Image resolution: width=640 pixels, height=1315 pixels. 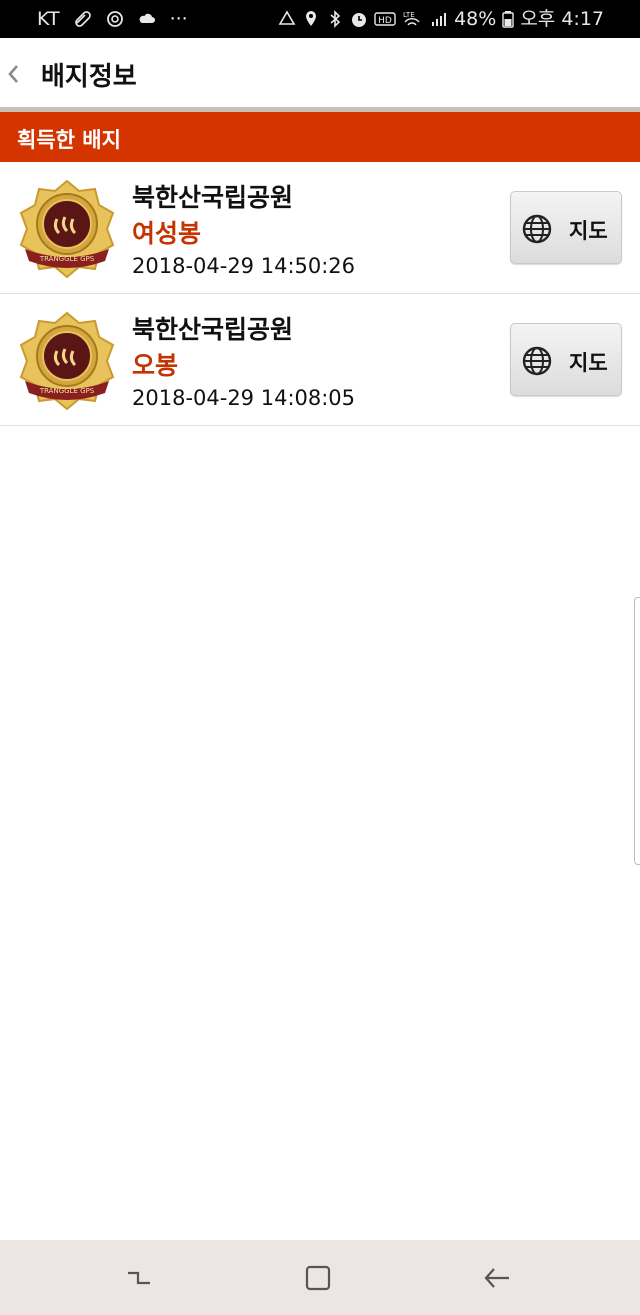 What do you see at coordinates (139, 1278) in the screenshot?
I see `recents-icon` at bounding box center [139, 1278].